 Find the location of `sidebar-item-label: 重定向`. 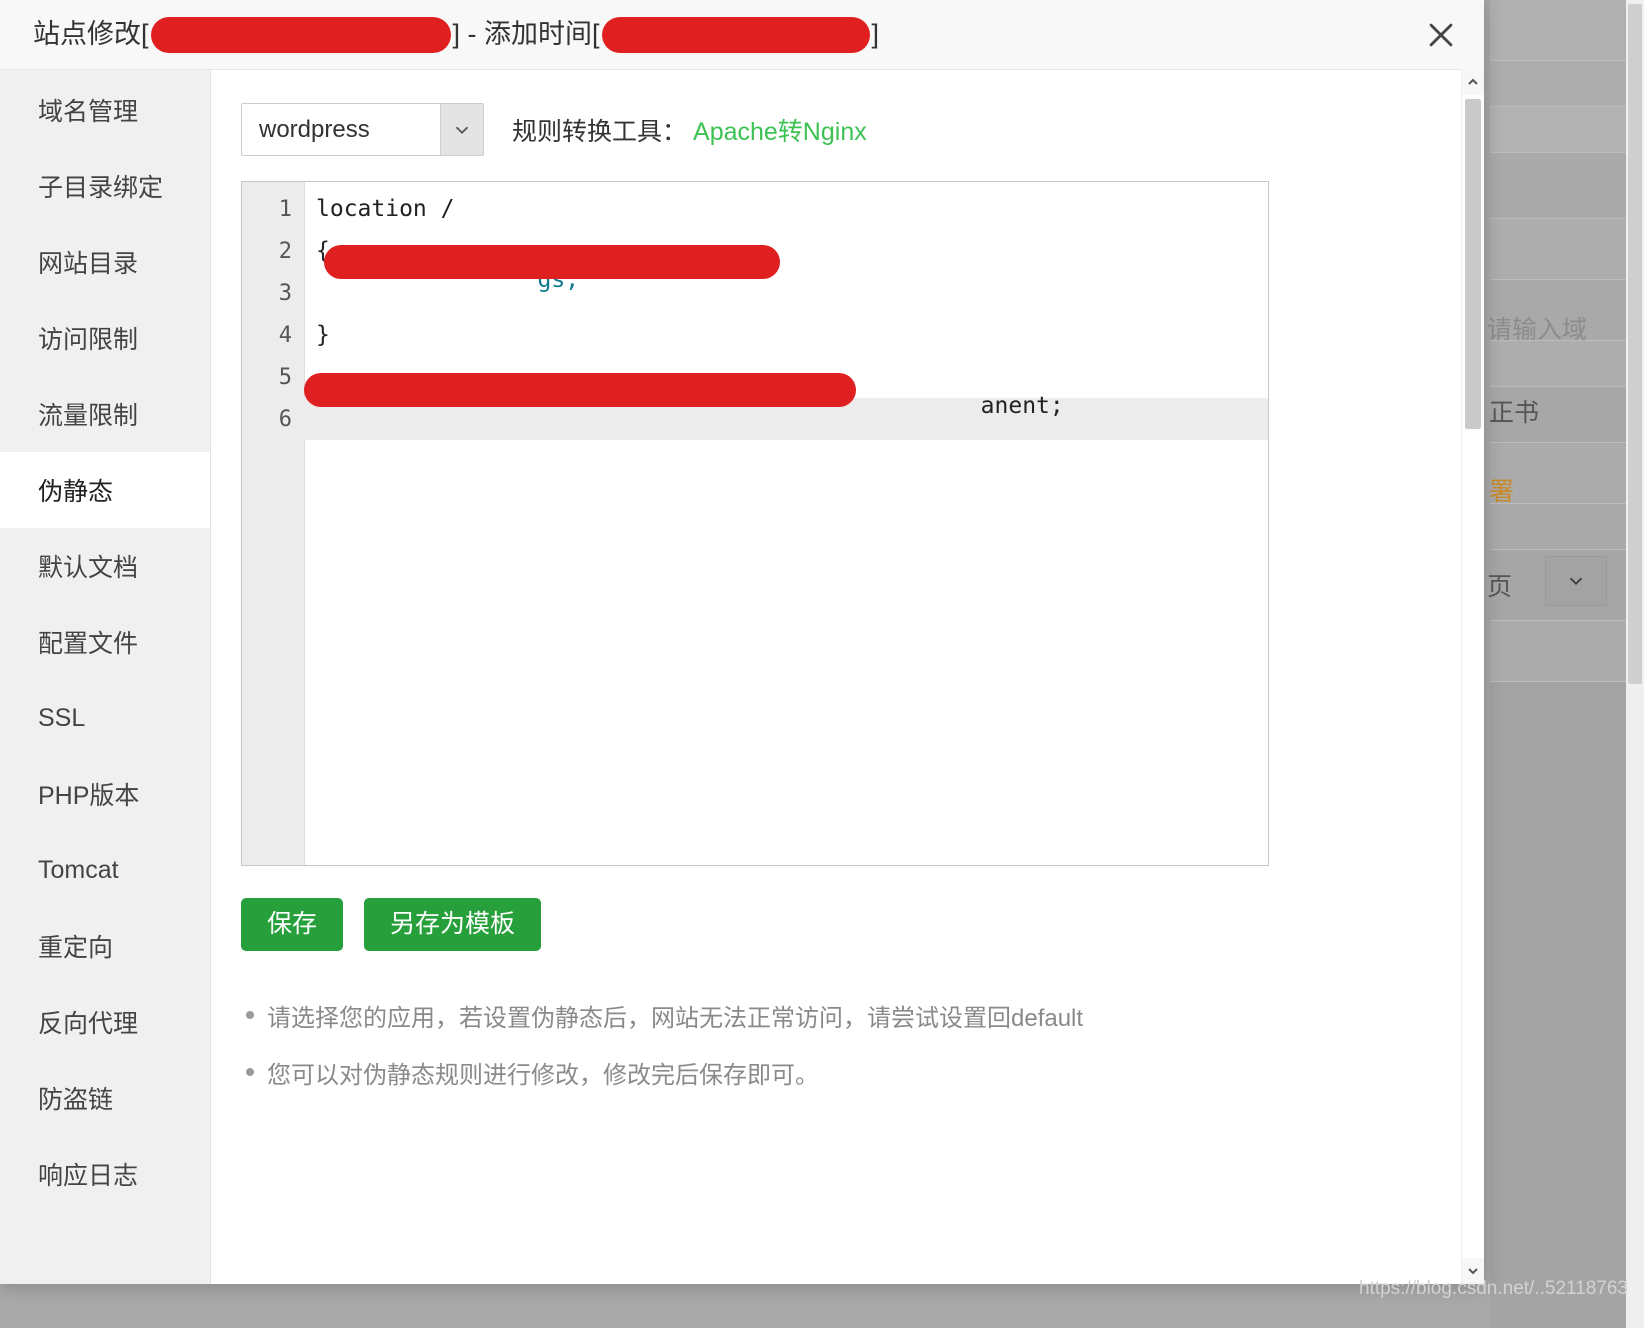

sidebar-item-label: 重定向 is located at coordinates (76, 948).